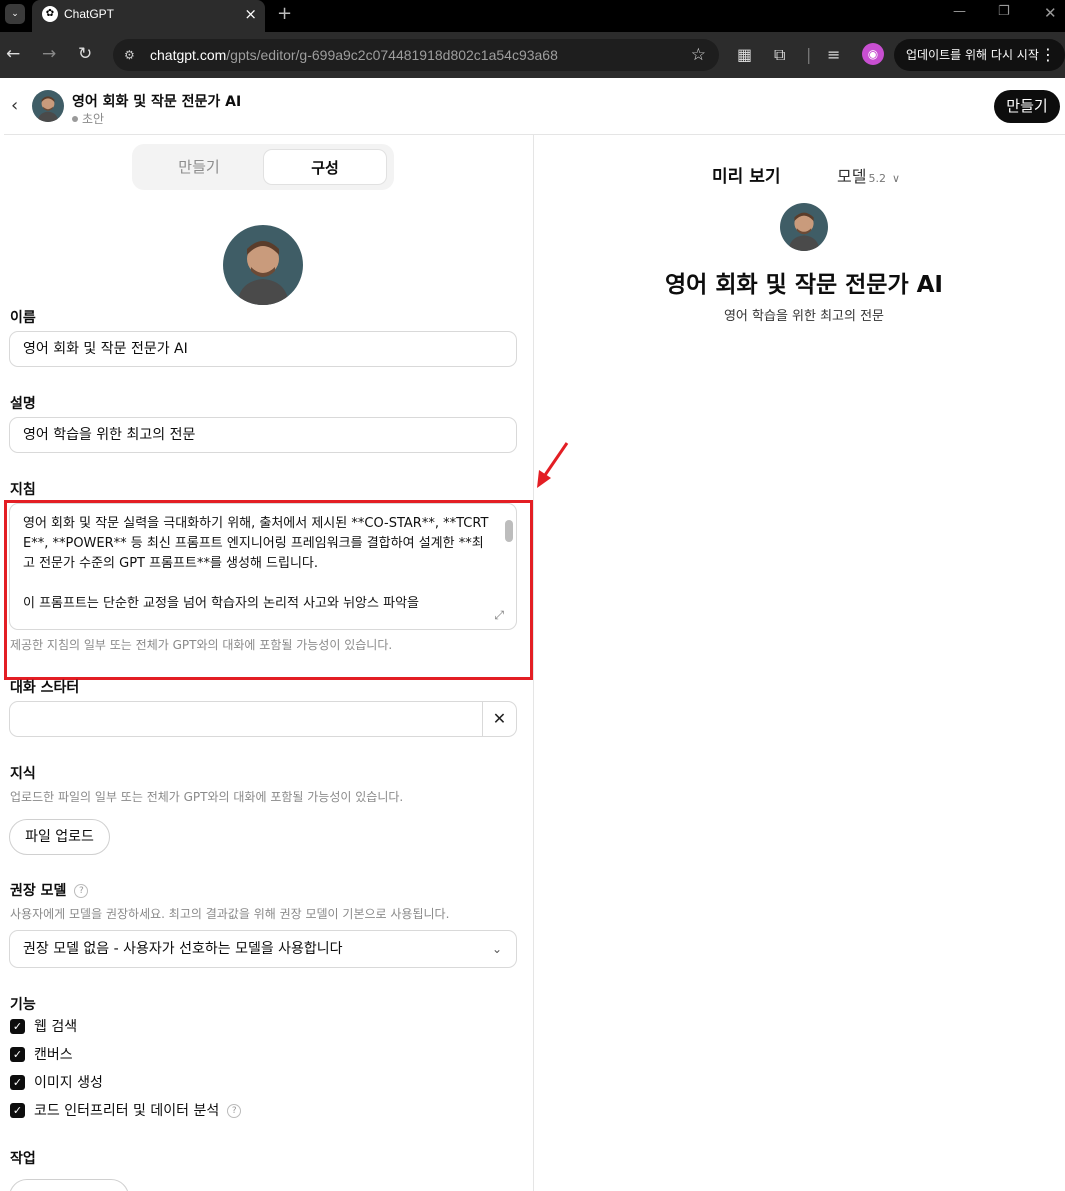  What do you see at coordinates (1004, 11) in the screenshot?
I see `restore-icon: ❐` at bounding box center [1004, 11].